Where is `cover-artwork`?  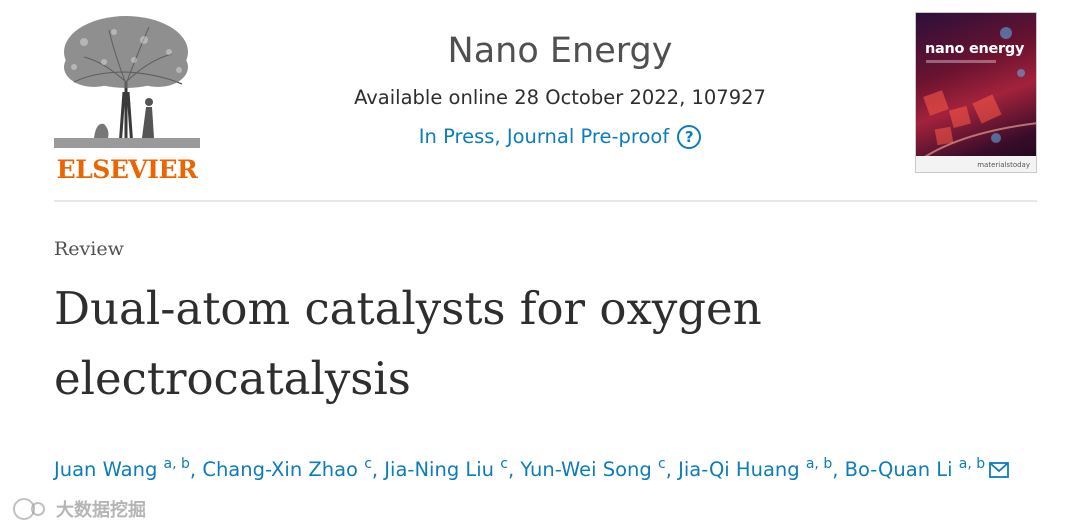 cover-artwork is located at coordinates (976, 95).